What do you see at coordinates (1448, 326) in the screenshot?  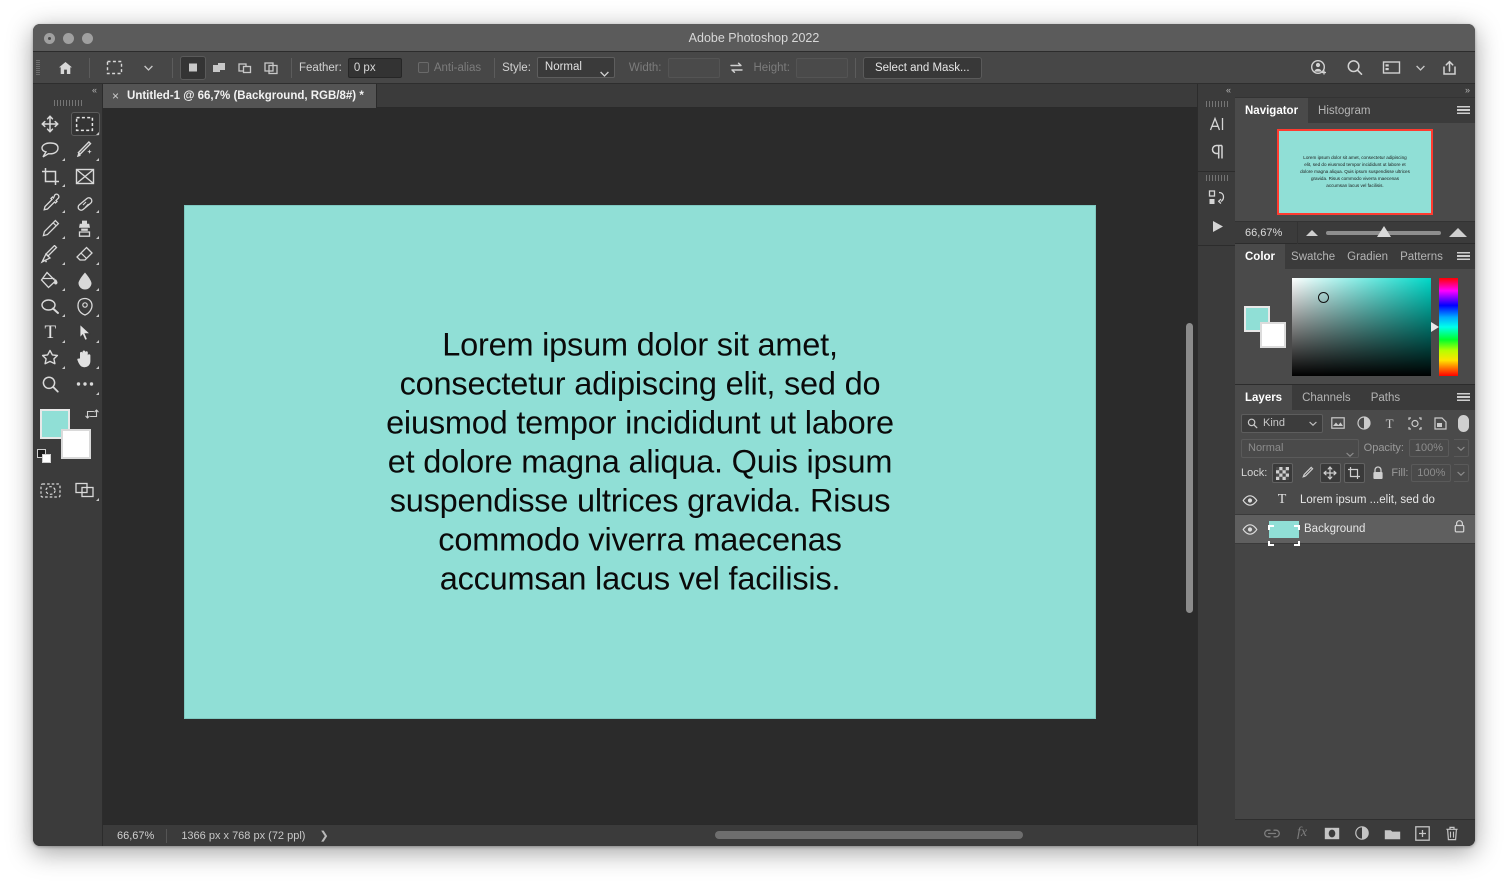 I see `hue-slider` at bounding box center [1448, 326].